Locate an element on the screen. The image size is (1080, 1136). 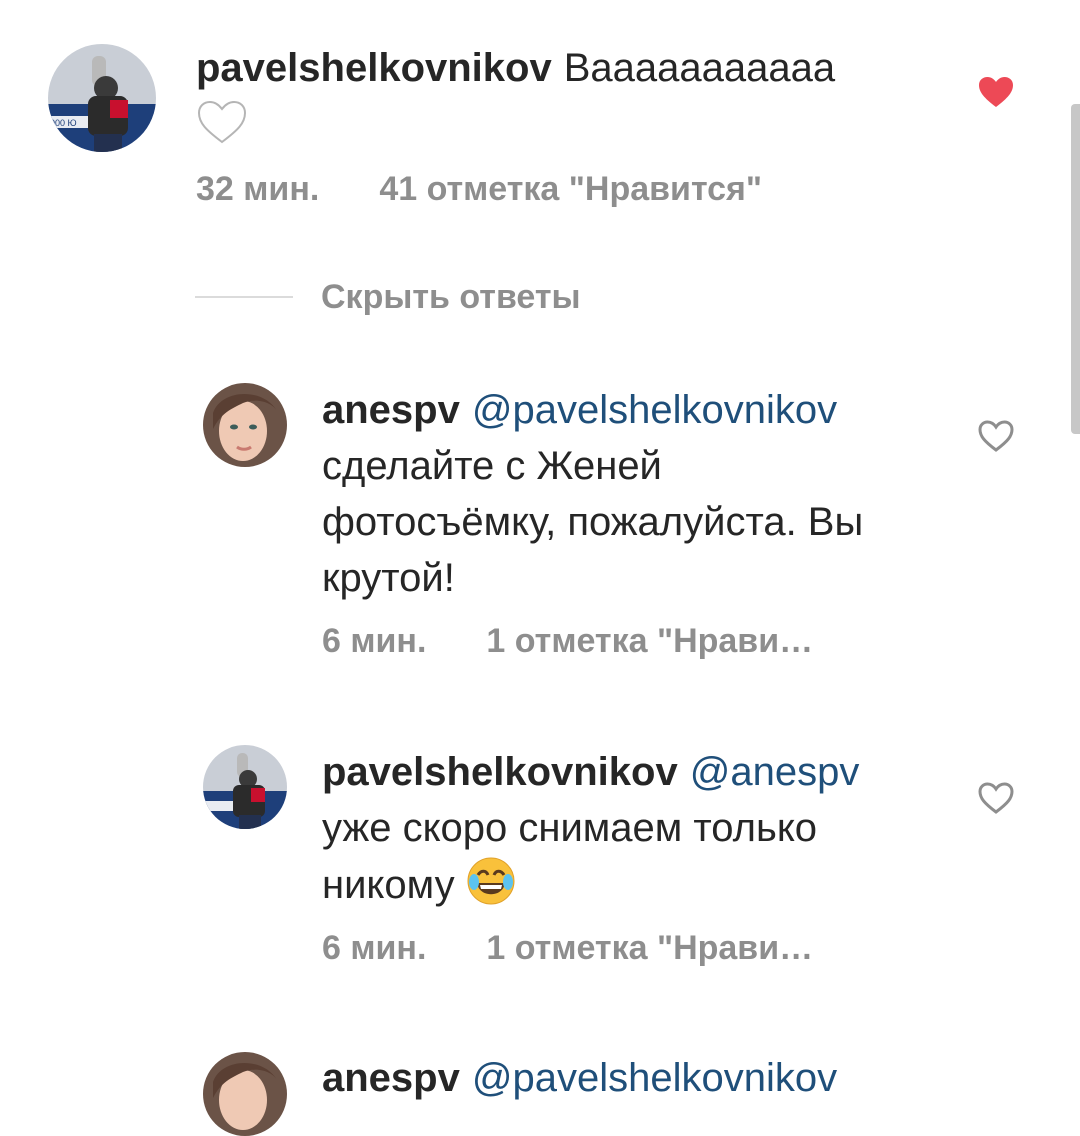
hide-replies-button: Скрыть ответы is located at coordinates (388, 297).